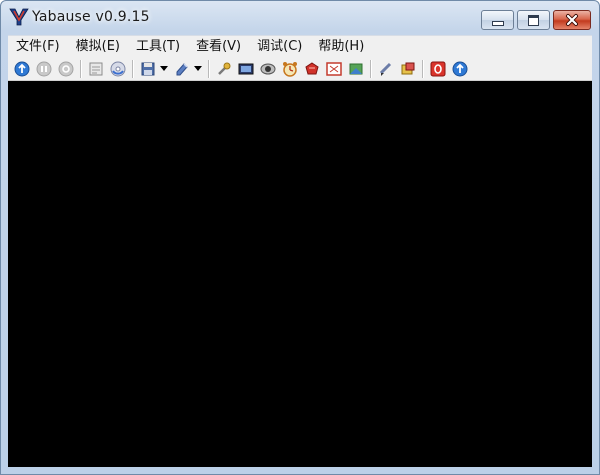  I want to click on power-button, so click(438, 69).